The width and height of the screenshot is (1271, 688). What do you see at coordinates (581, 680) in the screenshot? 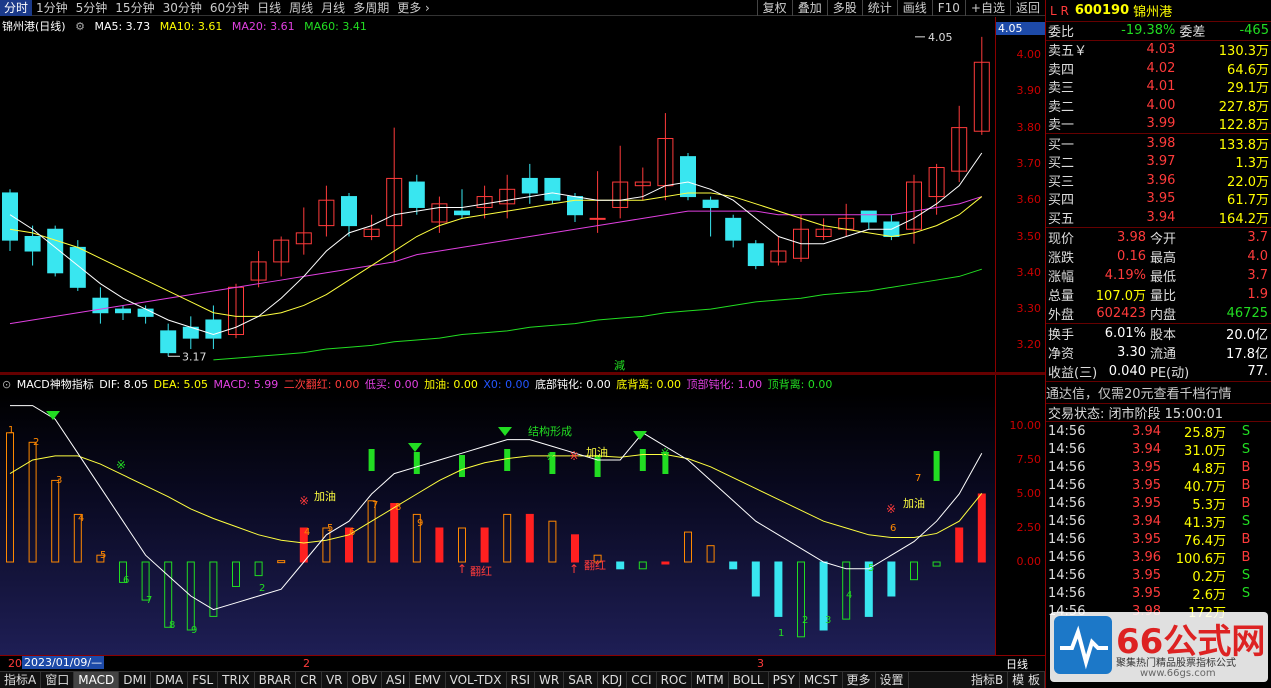
I see `indicator-sar: SAR` at bounding box center [581, 680].